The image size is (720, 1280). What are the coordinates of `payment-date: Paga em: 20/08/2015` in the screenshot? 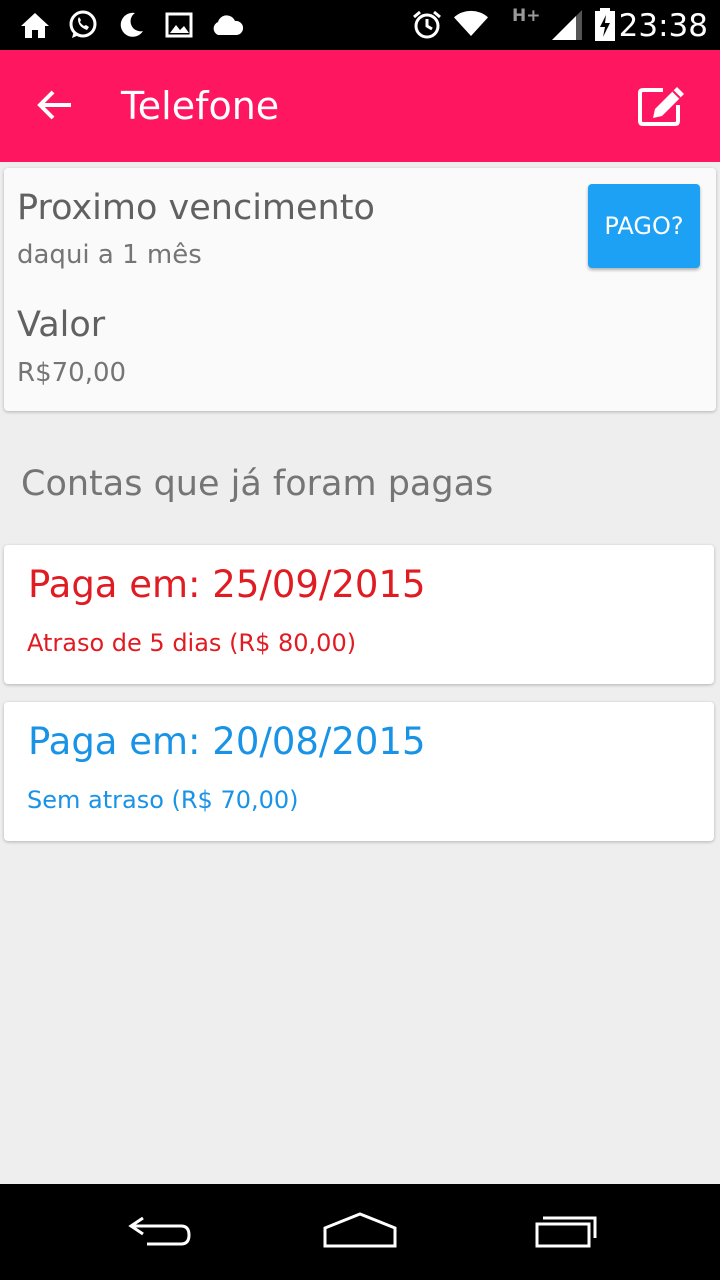 It's located at (227, 741).